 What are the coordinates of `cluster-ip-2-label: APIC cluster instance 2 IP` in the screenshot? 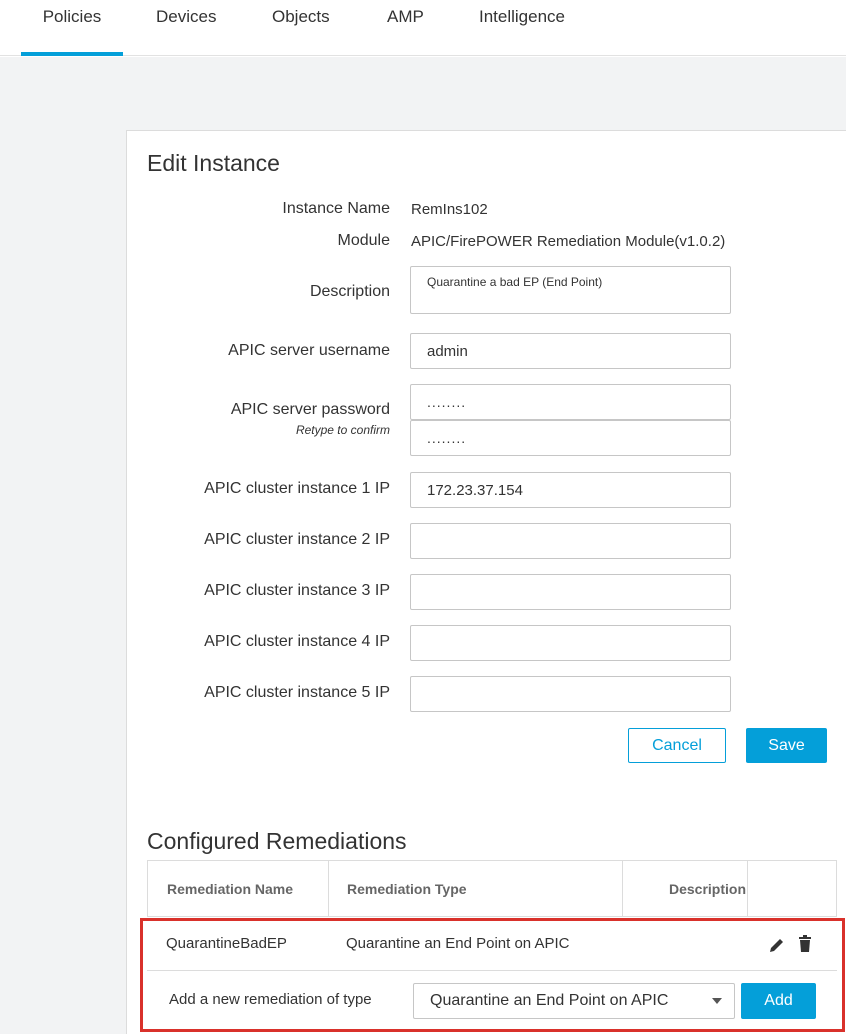 It's located at (297, 539).